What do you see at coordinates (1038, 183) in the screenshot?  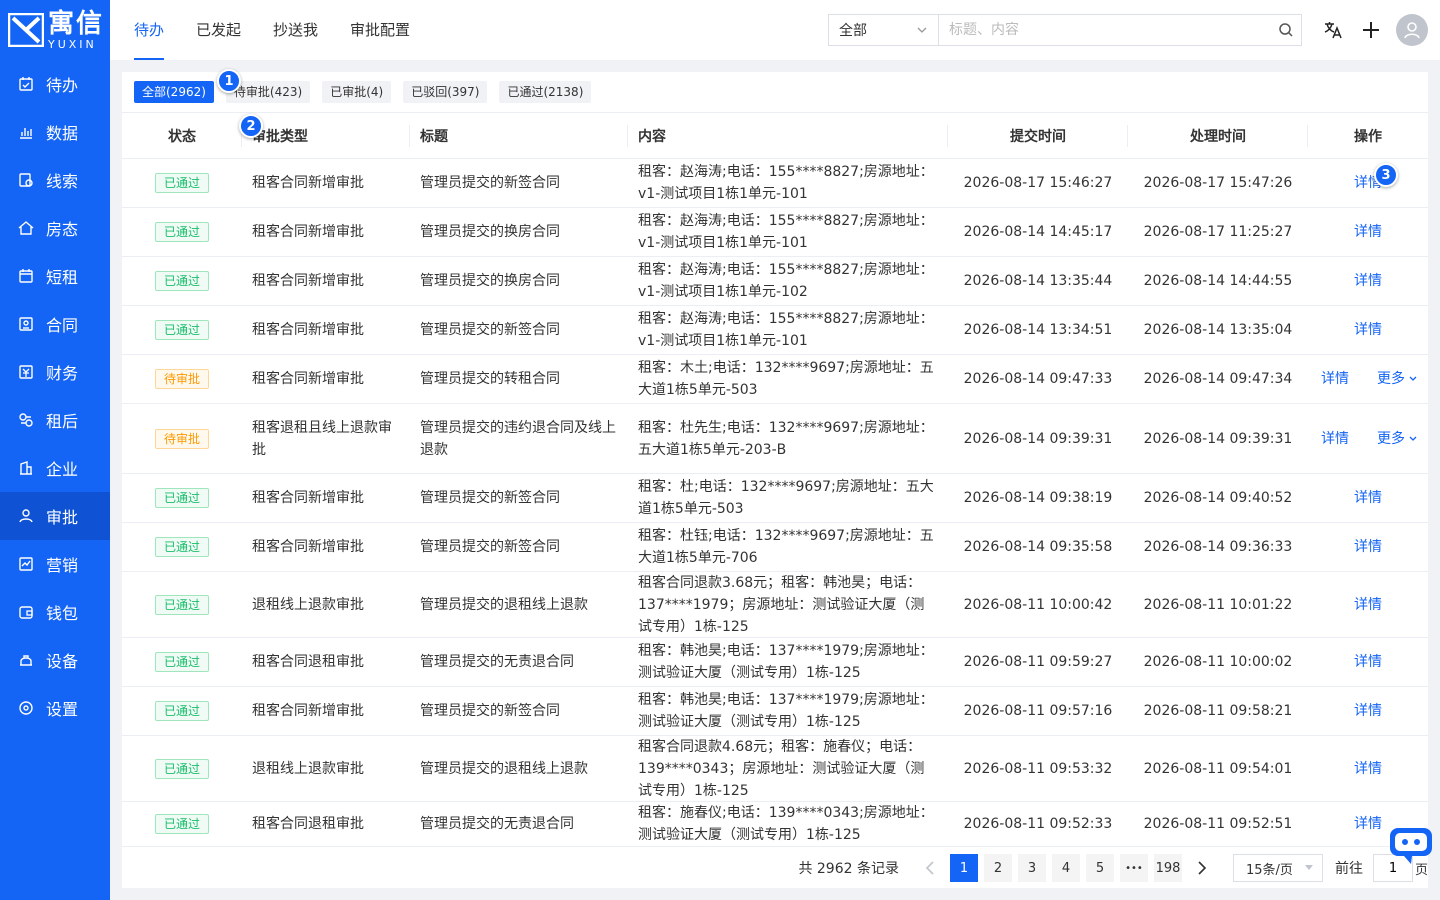 I see `submit-time-cell: 2026-08-17 15:46:27` at bounding box center [1038, 183].